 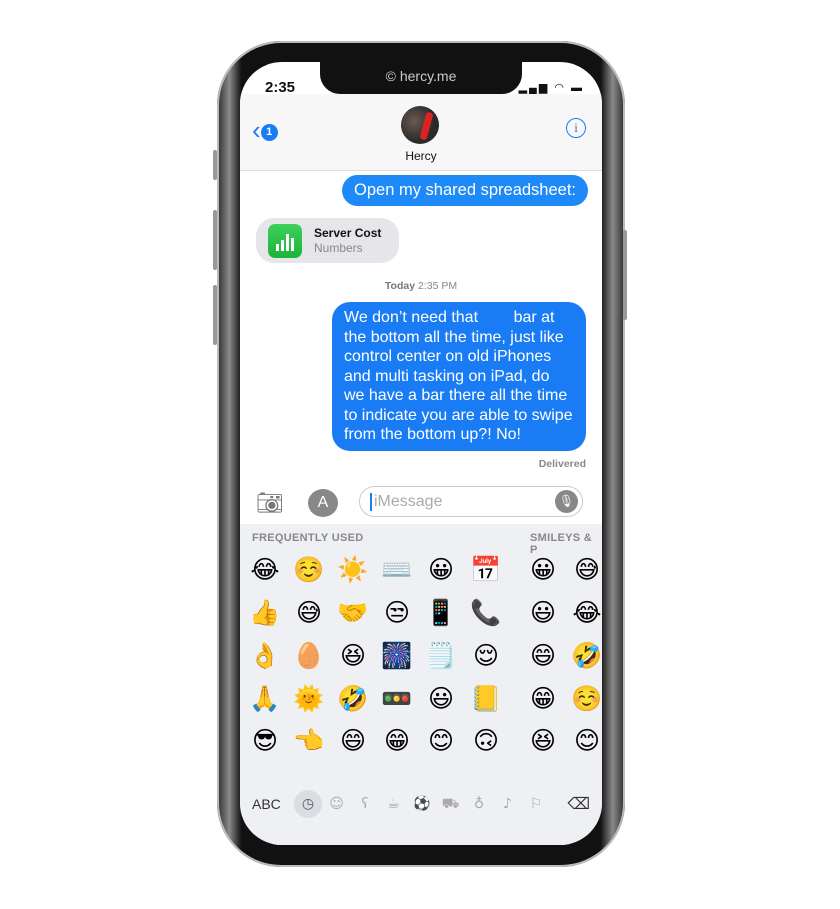 I want to click on emoji-key: 🙏, so click(x=265, y=699).